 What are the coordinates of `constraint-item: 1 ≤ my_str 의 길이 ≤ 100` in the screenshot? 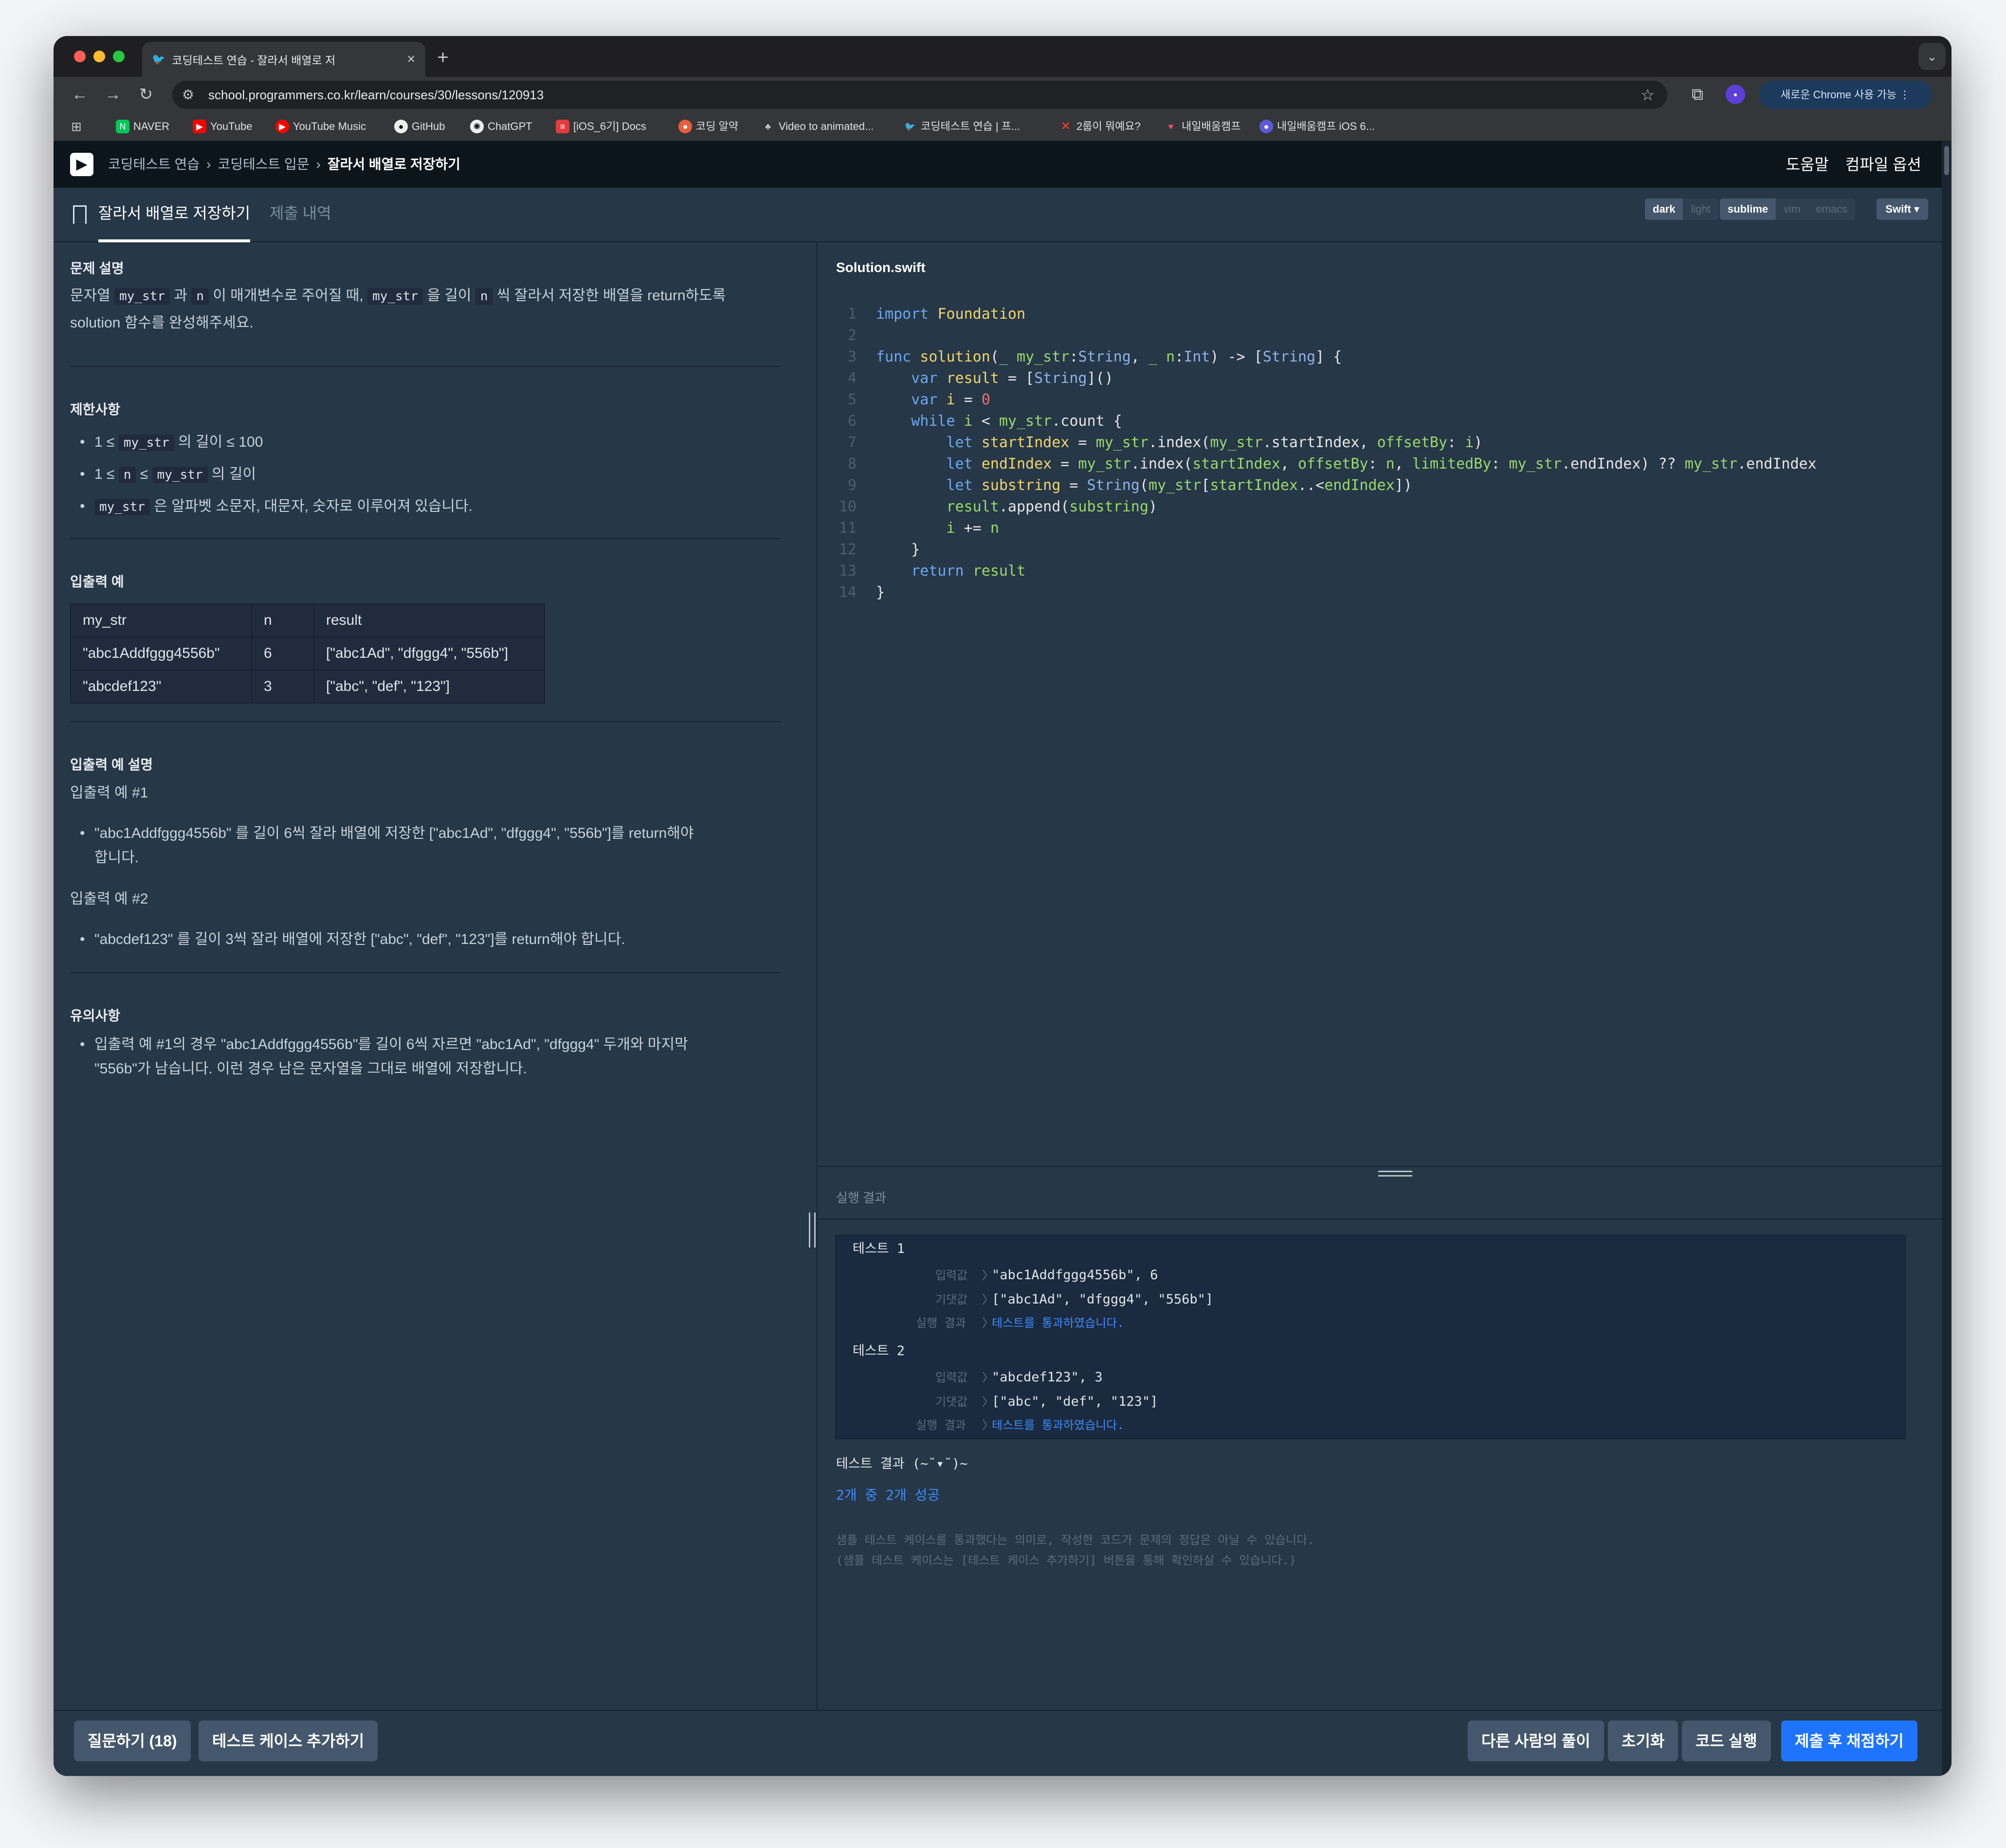 It's located at (171, 442).